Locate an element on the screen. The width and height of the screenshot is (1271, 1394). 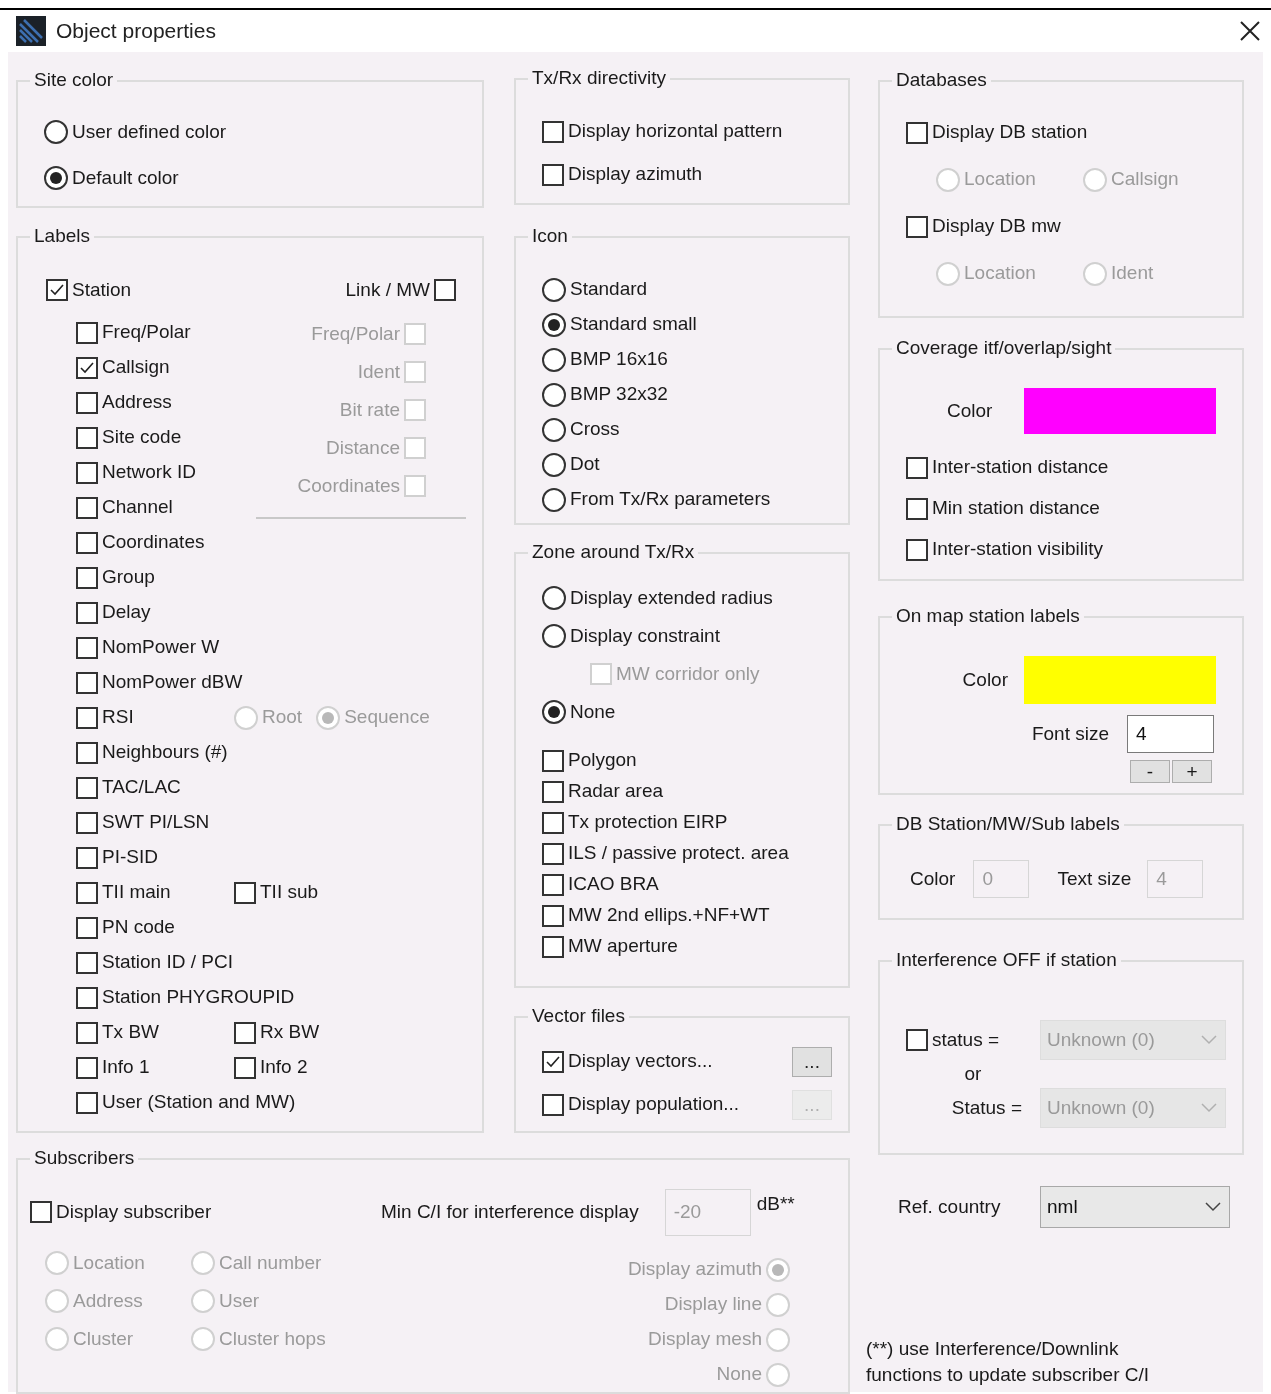
radio-label: None is located at coordinates (593, 711).